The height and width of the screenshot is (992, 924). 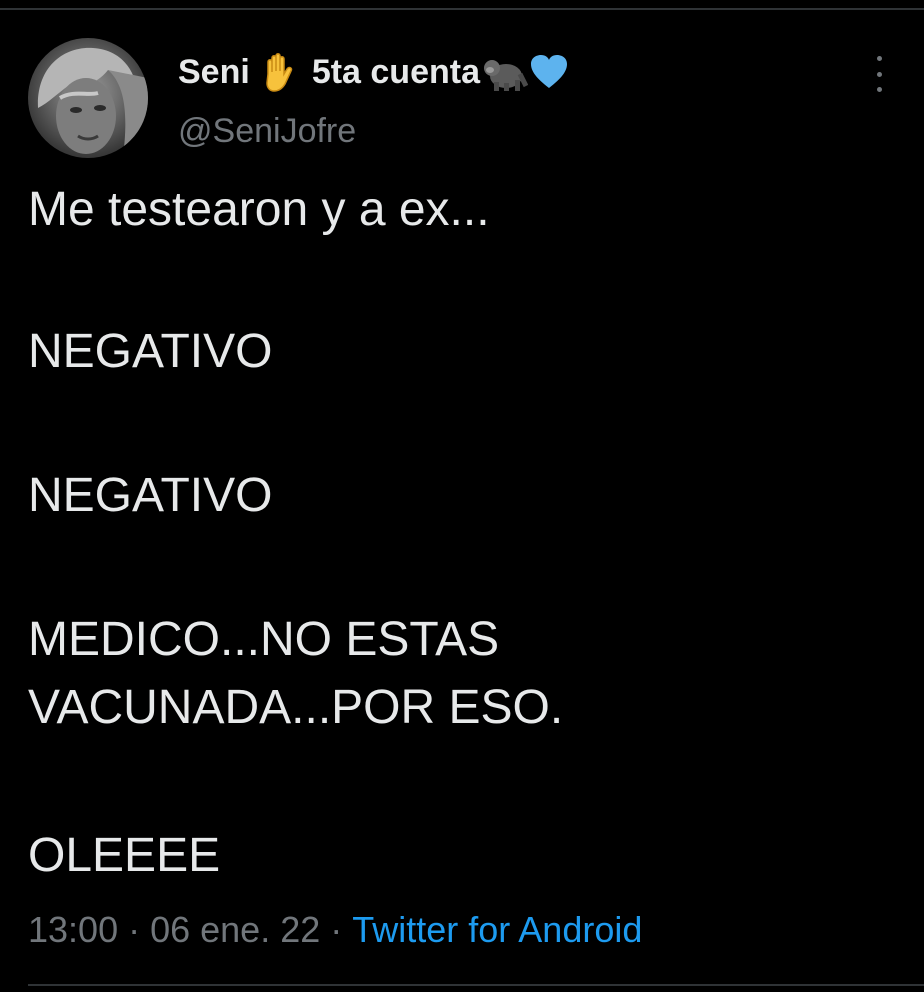 I want to click on more-options-icon, so click(x=879, y=74).